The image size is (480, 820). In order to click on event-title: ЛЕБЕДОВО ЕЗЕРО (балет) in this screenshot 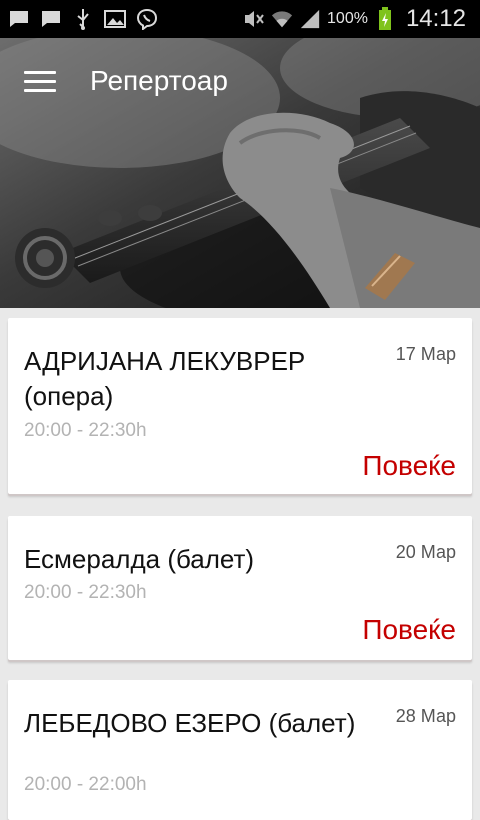, I will do `click(190, 723)`.